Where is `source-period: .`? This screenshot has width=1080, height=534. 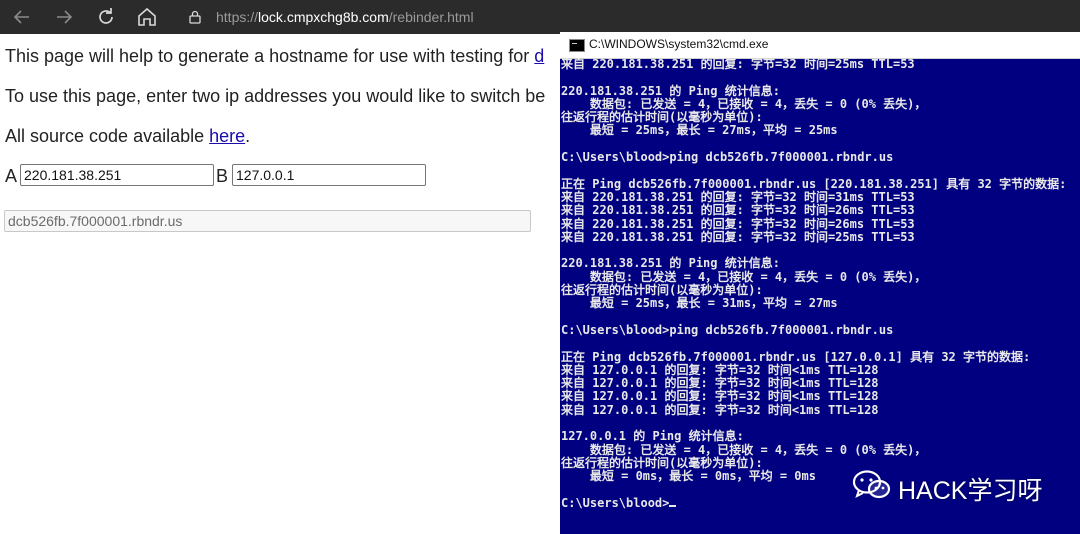 source-period: . is located at coordinates (248, 136).